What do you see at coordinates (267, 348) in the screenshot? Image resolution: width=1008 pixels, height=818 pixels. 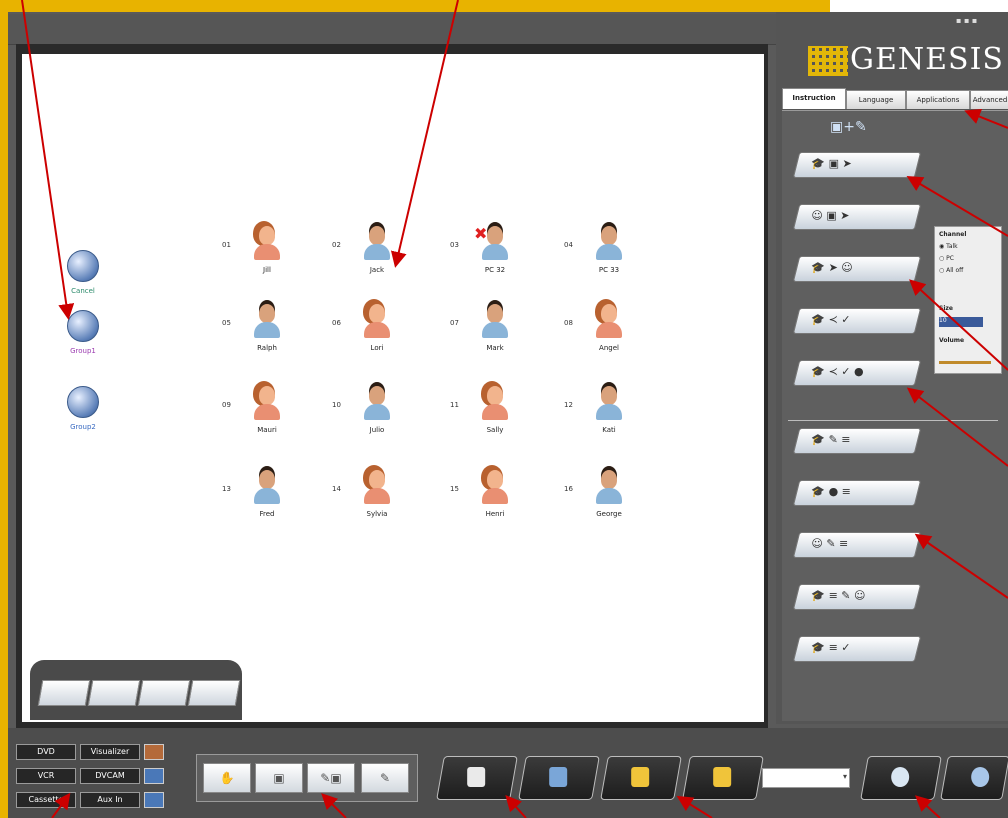 I see `student-name: Ralph` at bounding box center [267, 348].